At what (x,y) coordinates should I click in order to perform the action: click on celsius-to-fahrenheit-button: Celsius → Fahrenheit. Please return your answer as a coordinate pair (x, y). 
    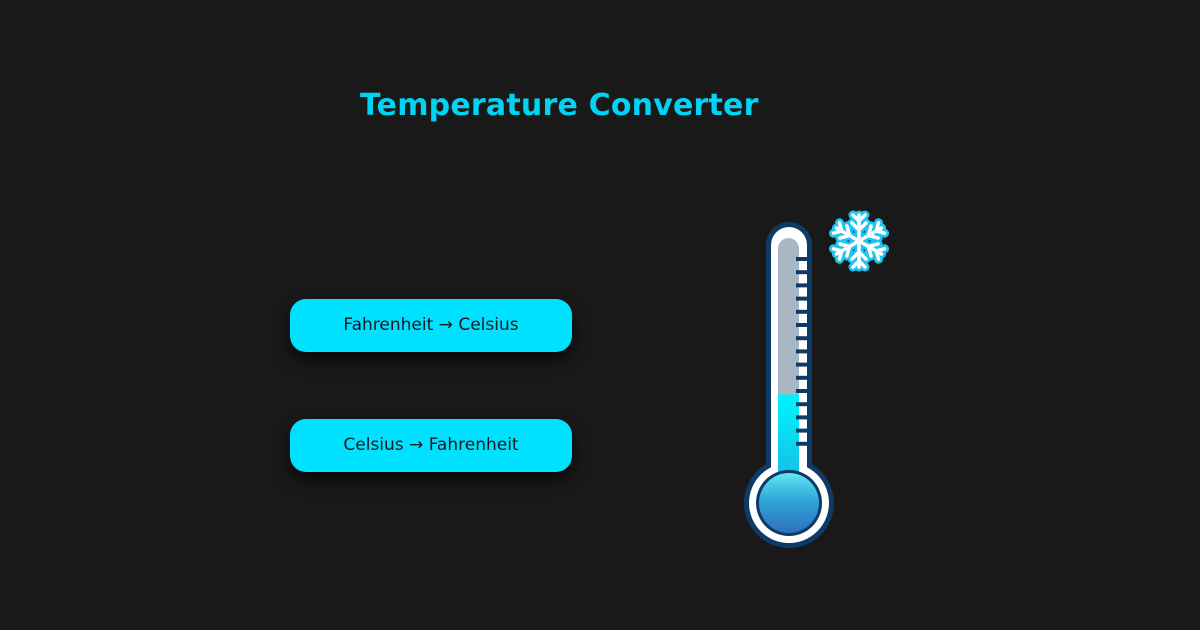
    Looking at the image, I should click on (431, 445).